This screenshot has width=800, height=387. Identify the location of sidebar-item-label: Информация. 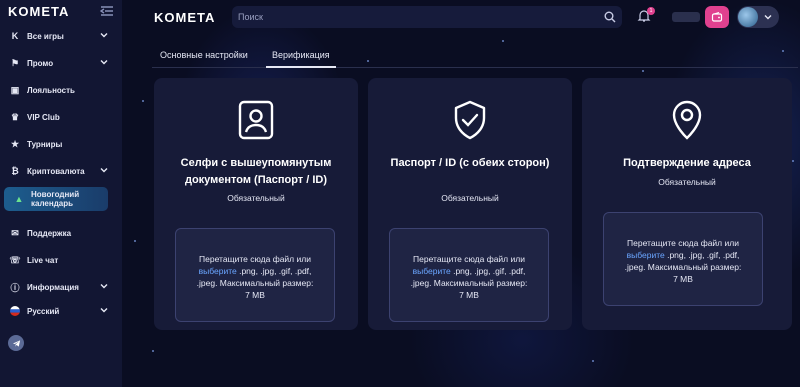
(53, 287).